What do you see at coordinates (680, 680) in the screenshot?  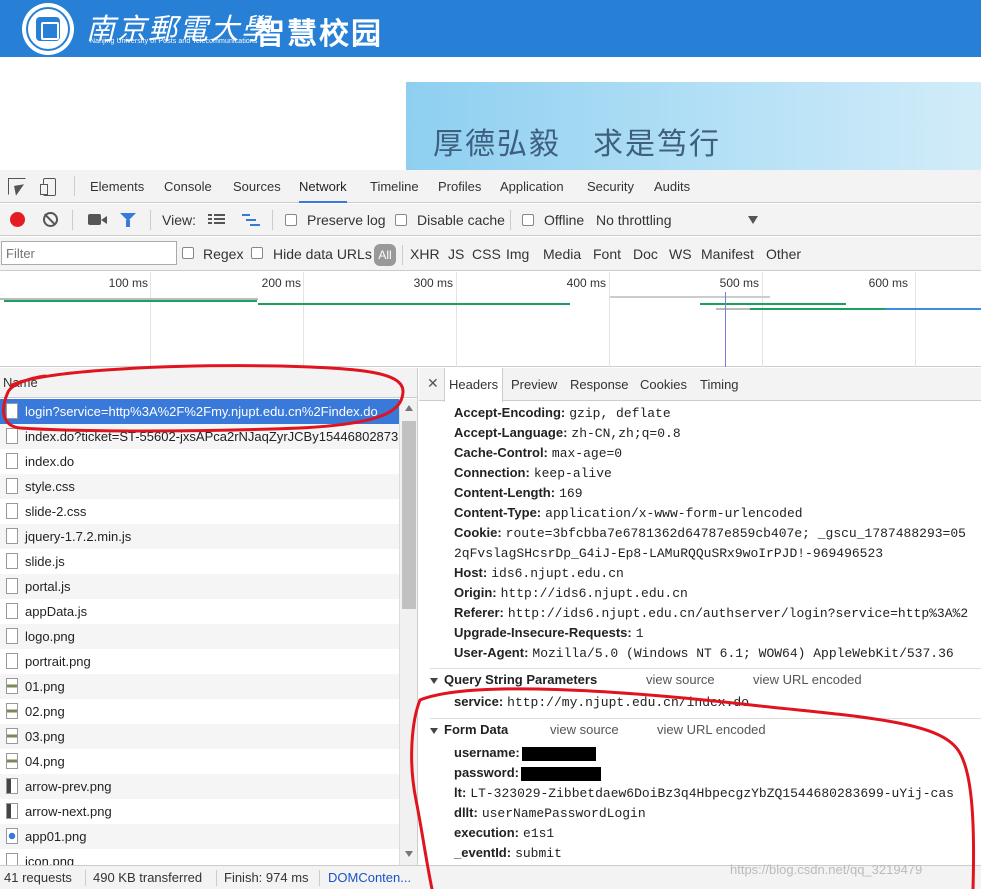 I see `query-view-source-link: view source` at bounding box center [680, 680].